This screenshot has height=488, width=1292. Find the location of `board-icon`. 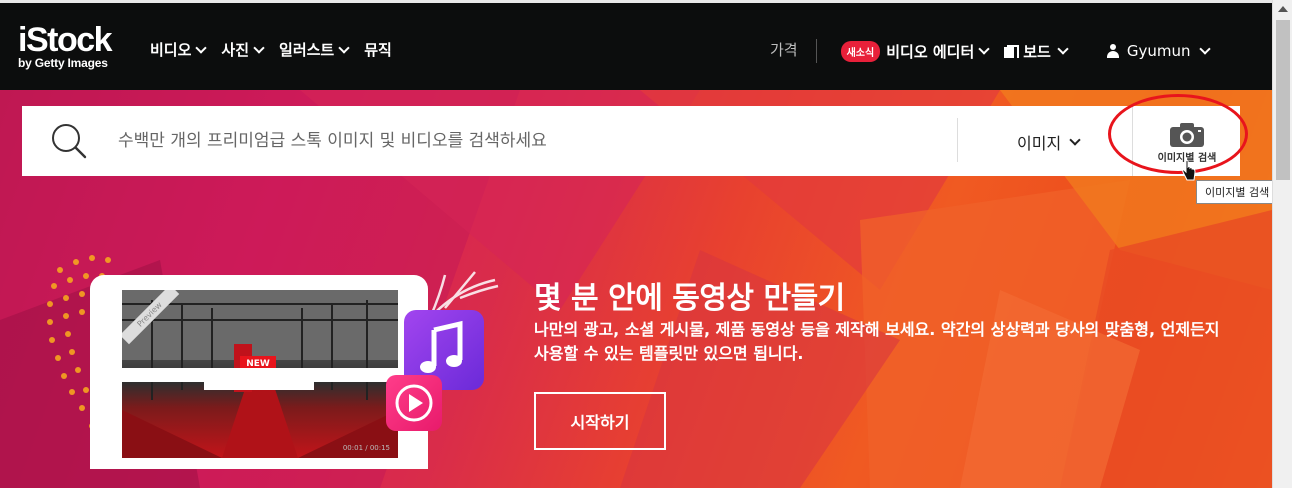

board-icon is located at coordinates (1012, 51).